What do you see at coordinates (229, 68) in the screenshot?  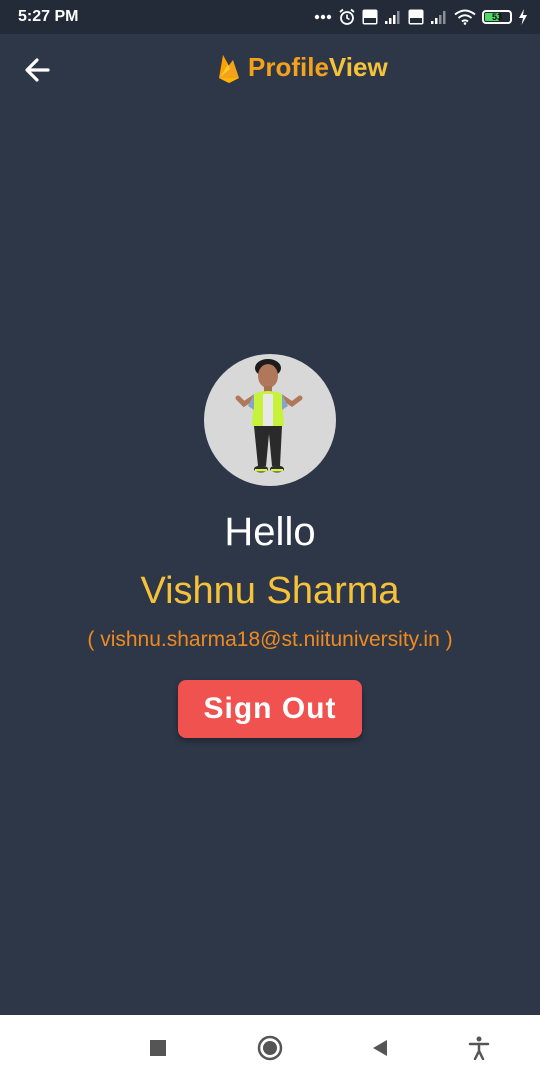 I see `firebase-flame-icon` at bounding box center [229, 68].